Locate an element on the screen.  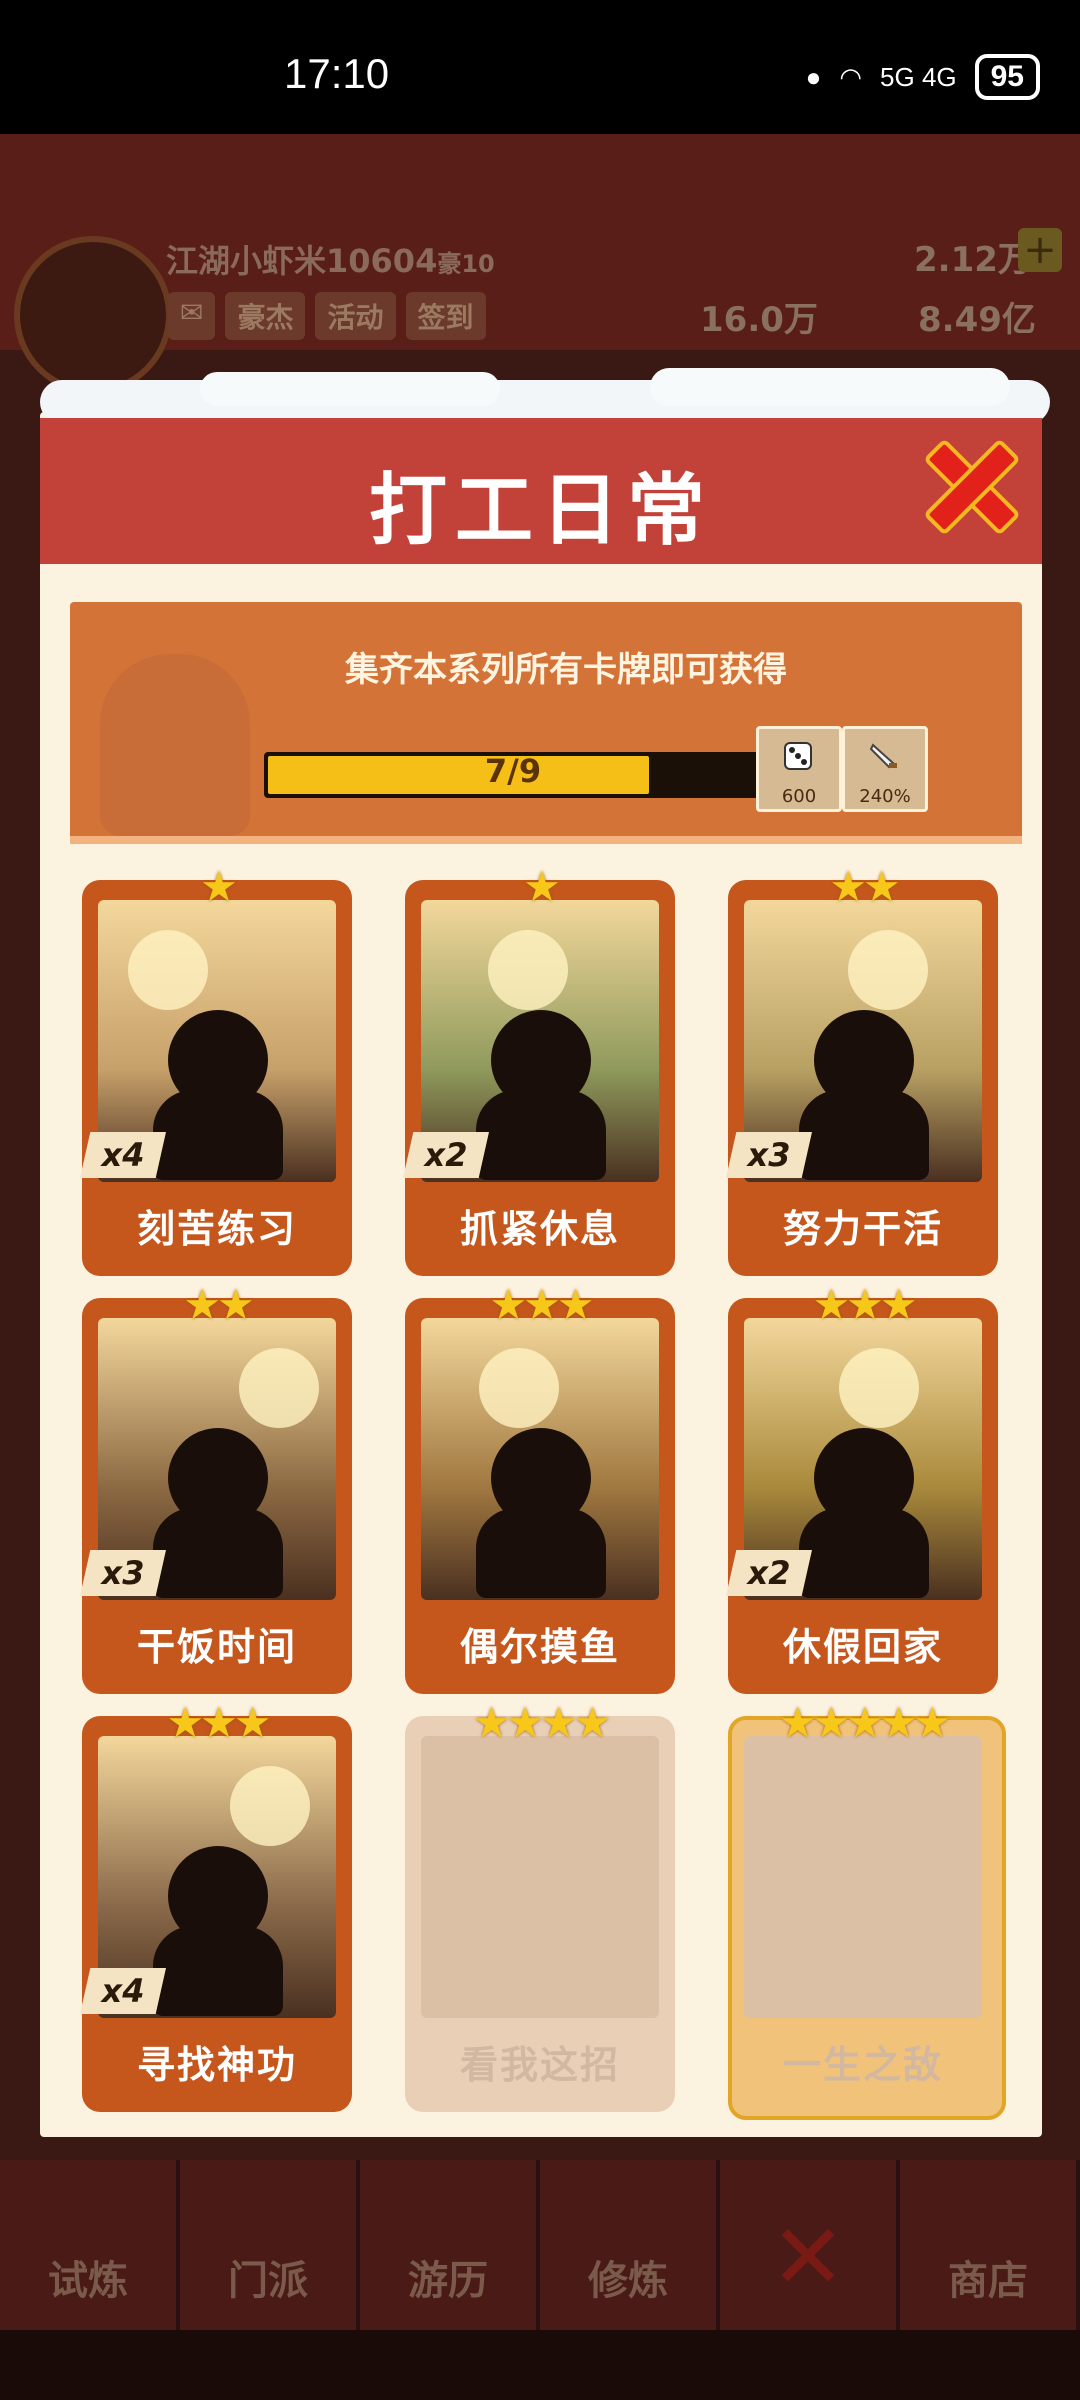
activity-button: 活动 is located at coordinates (355, 316).